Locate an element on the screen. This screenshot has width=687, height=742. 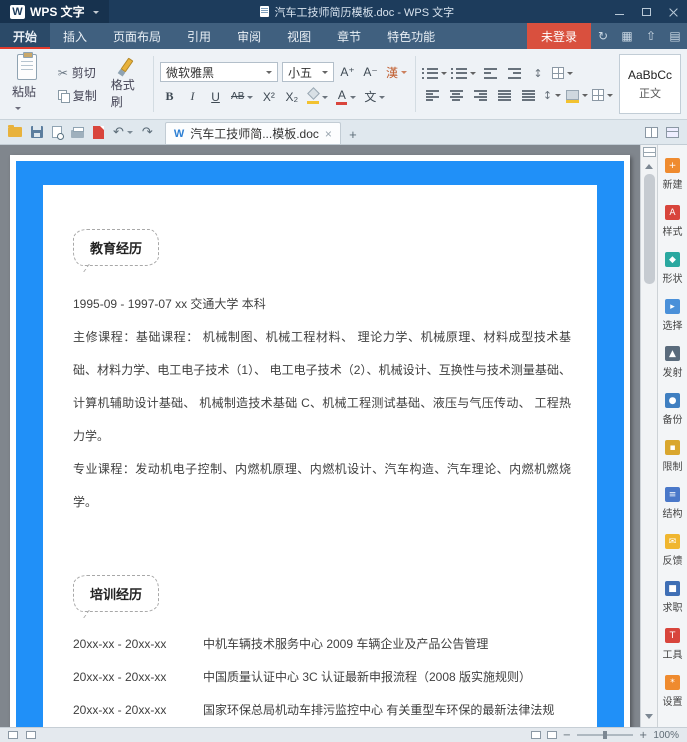
print-button is located at coordinates (77, 132).